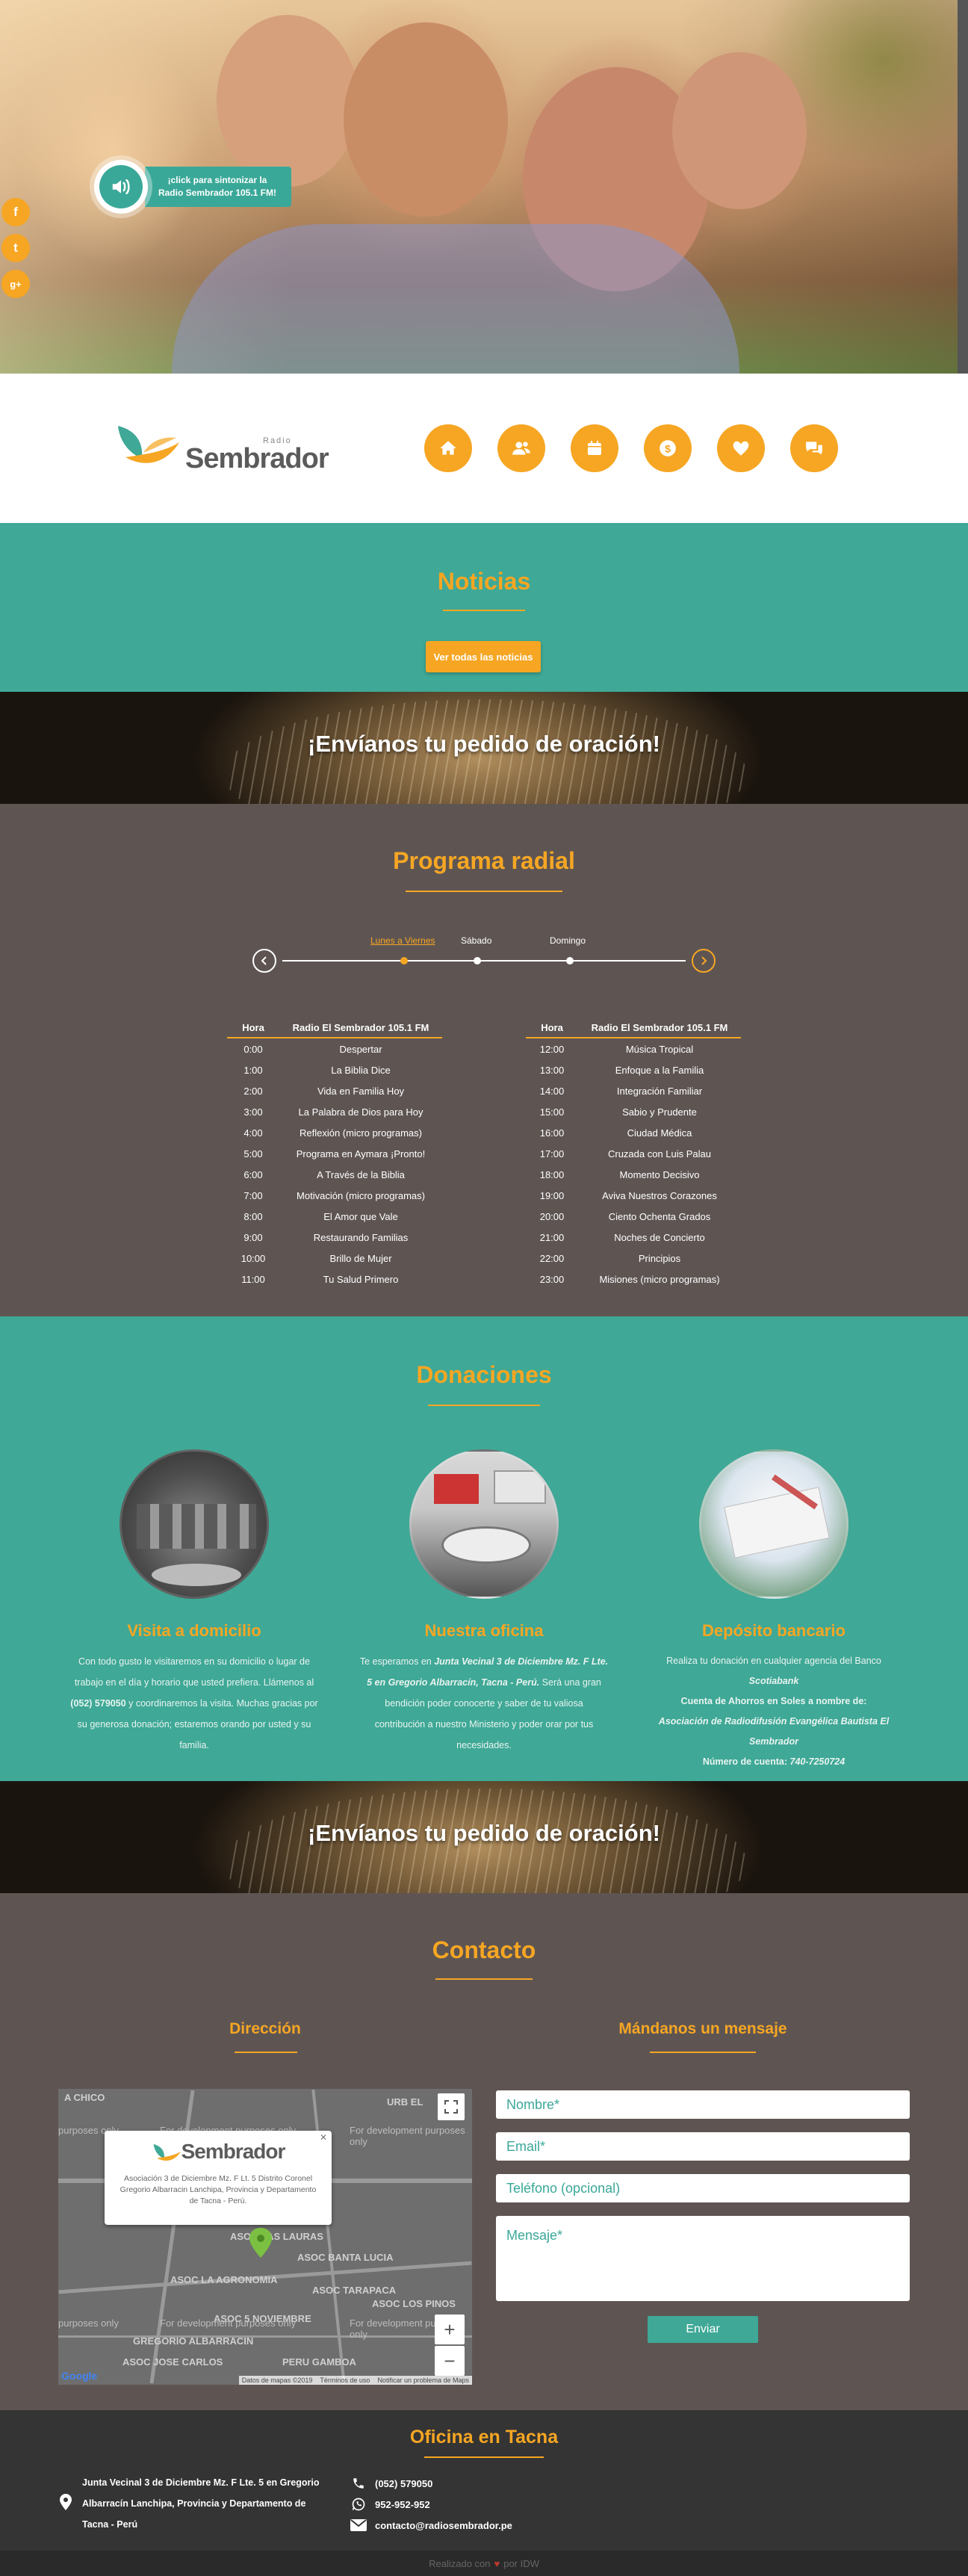  Describe the element at coordinates (426, 119) in the screenshot. I see `hero-photo-father` at that location.